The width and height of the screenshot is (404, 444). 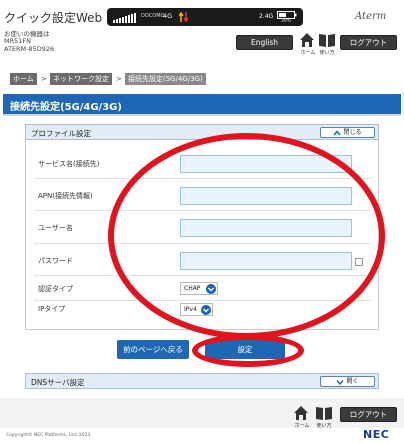 I want to click on brand-logo: Aterm, so click(x=371, y=16).